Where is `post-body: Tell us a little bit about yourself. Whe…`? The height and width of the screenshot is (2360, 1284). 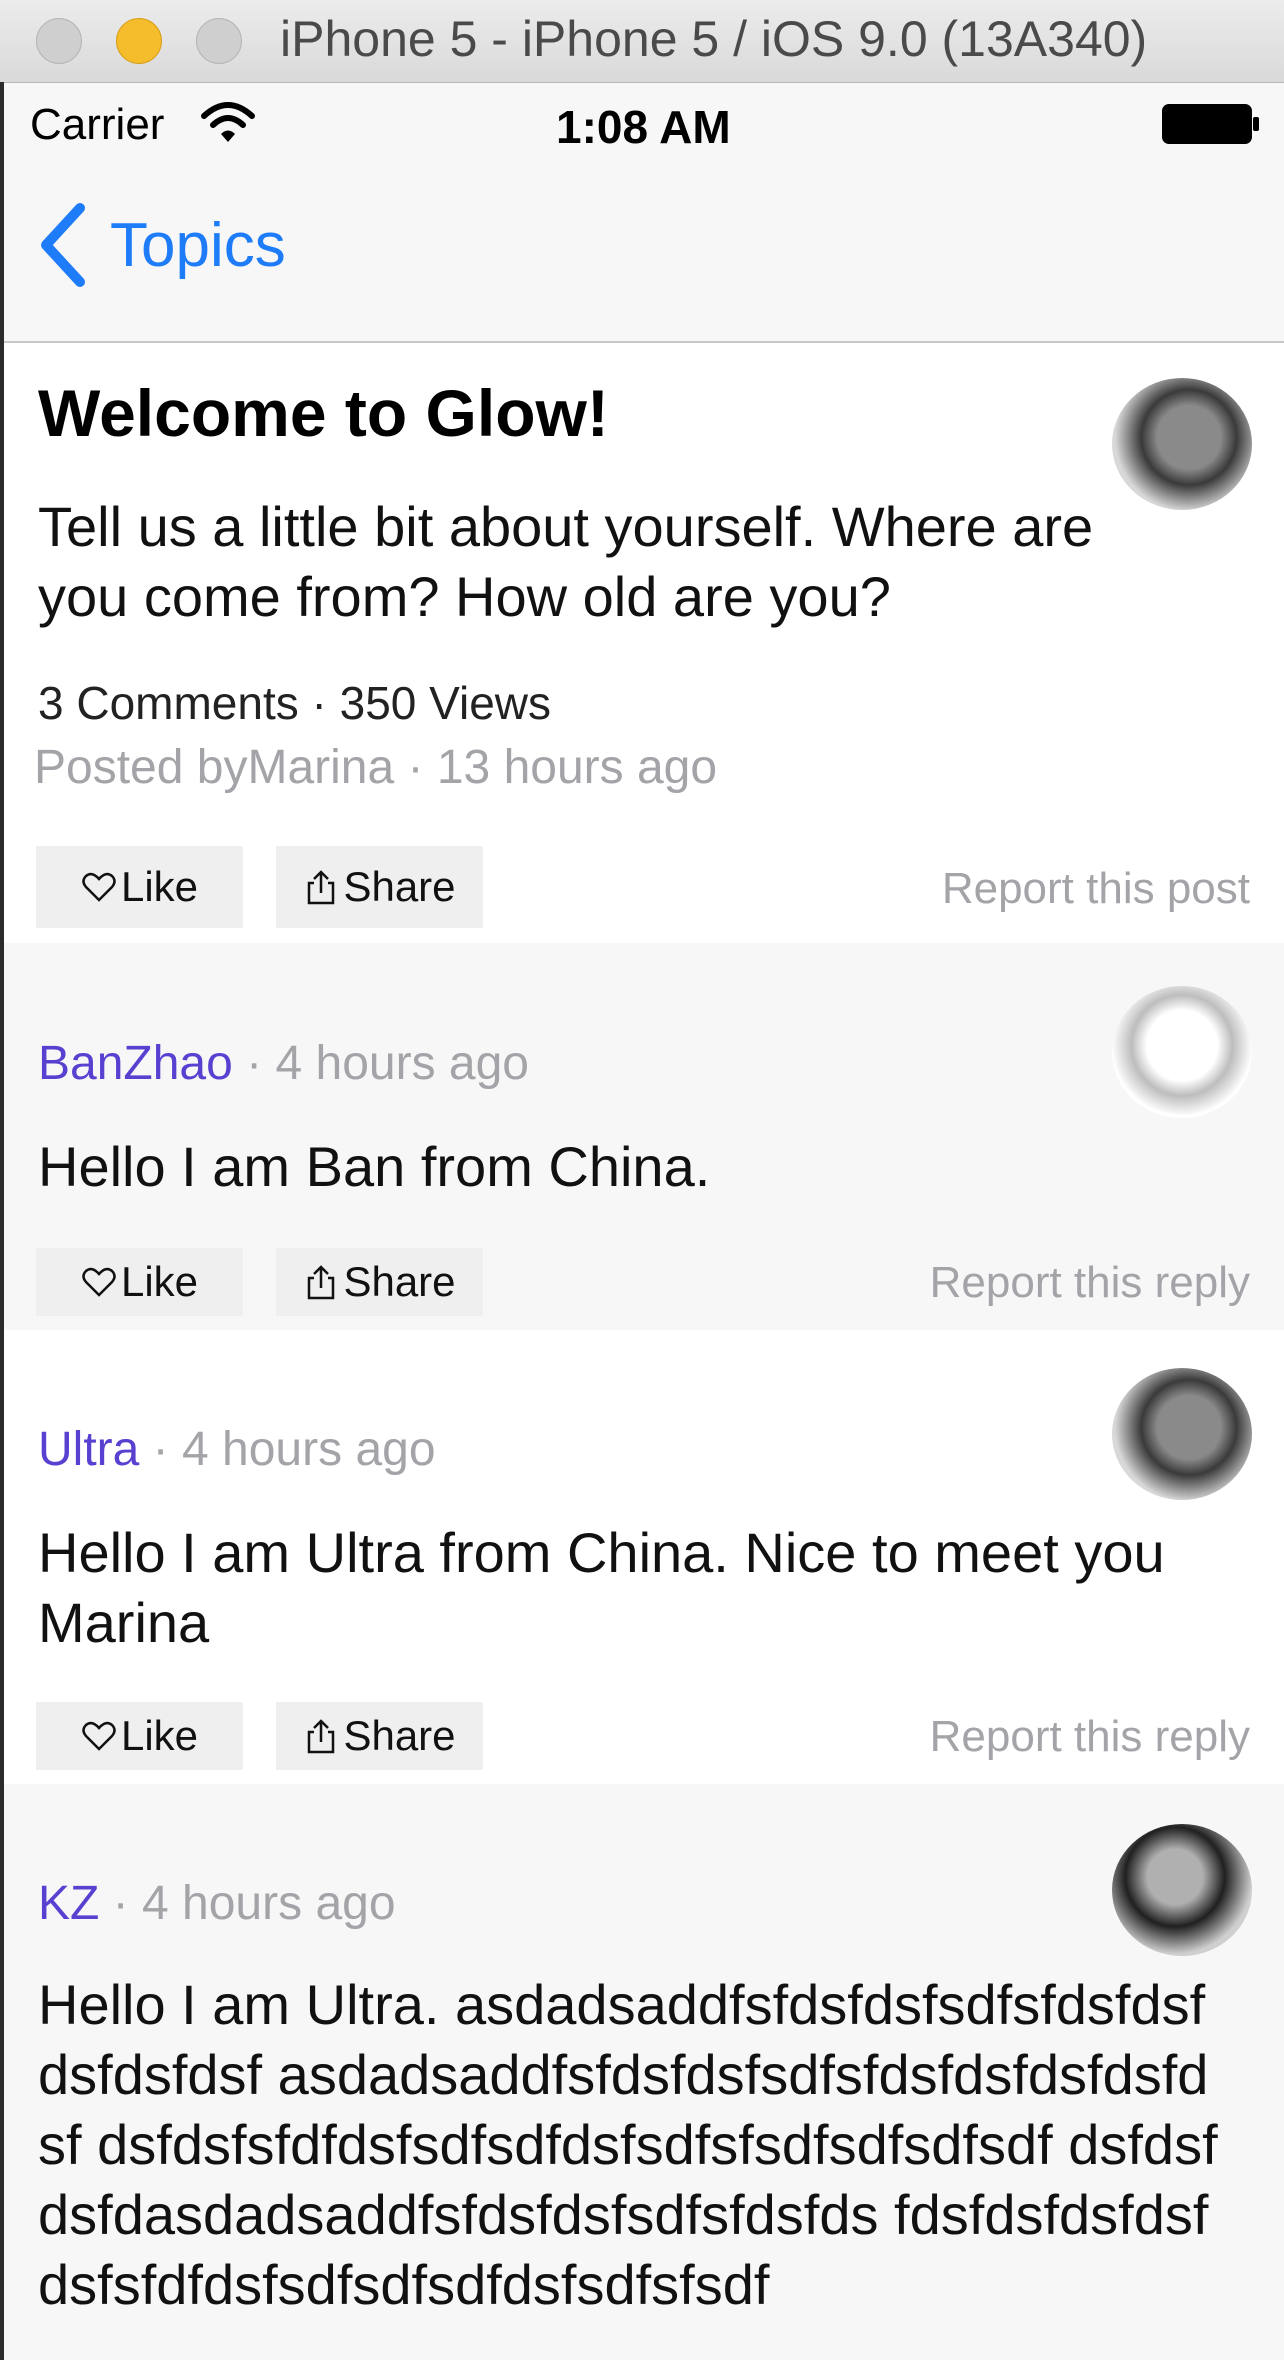
post-body: Tell us a little bit about yourself. Whe… is located at coordinates (566, 561).